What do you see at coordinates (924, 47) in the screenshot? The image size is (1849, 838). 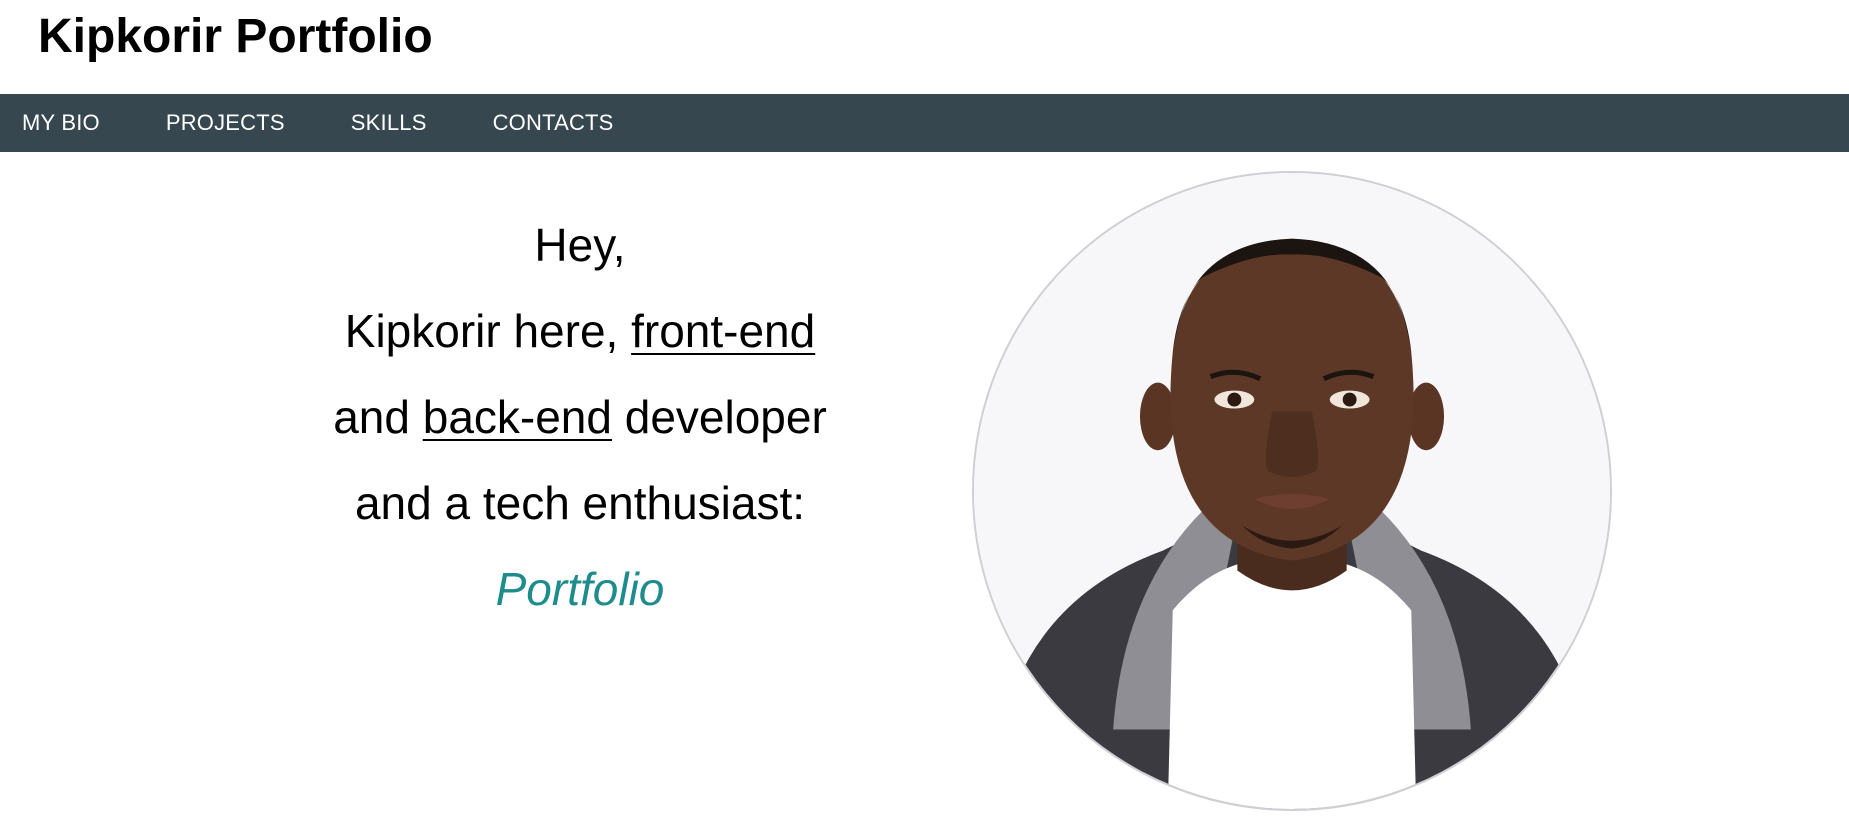 I see `site-header: Kipkorir Portfolio` at bounding box center [924, 47].